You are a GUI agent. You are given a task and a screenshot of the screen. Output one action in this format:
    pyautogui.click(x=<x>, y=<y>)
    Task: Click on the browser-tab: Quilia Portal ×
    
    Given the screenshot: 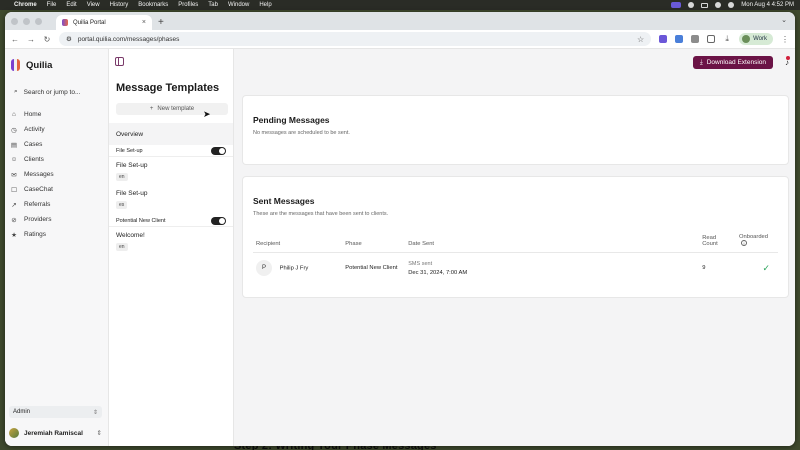 What is the action you would take?
    pyautogui.click(x=104, y=22)
    